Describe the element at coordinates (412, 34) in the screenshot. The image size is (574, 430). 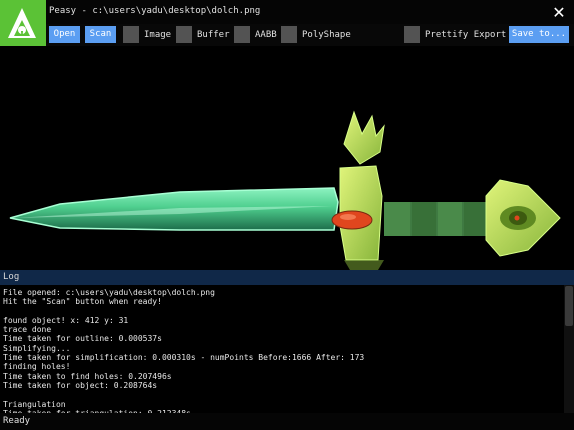
I see `prettify-export-checkbox` at that location.